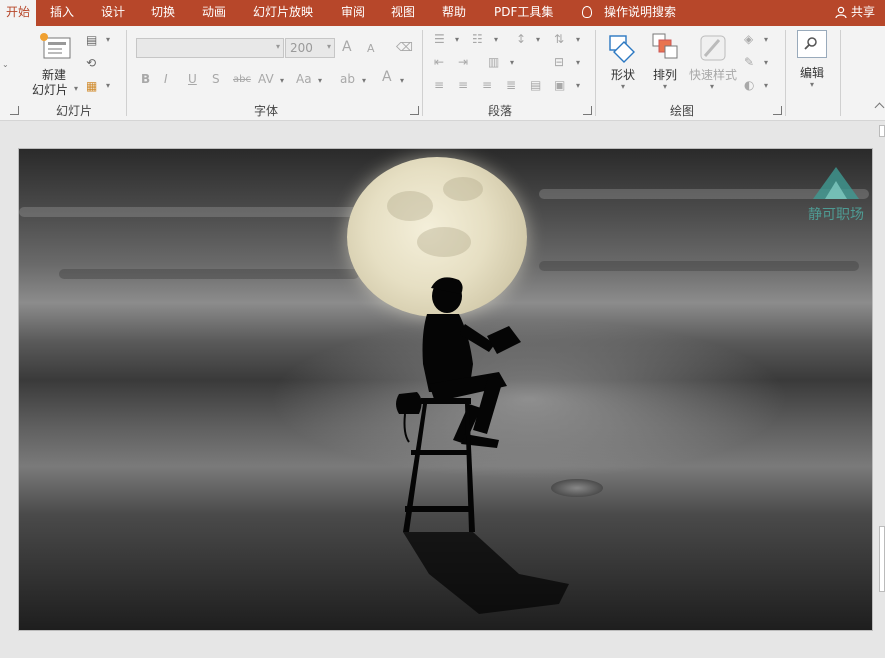 Image resolution: width=885 pixels, height=658 pixels. What do you see at coordinates (210, 48) in the screenshot?
I see `font-name-combo: ▾` at bounding box center [210, 48].